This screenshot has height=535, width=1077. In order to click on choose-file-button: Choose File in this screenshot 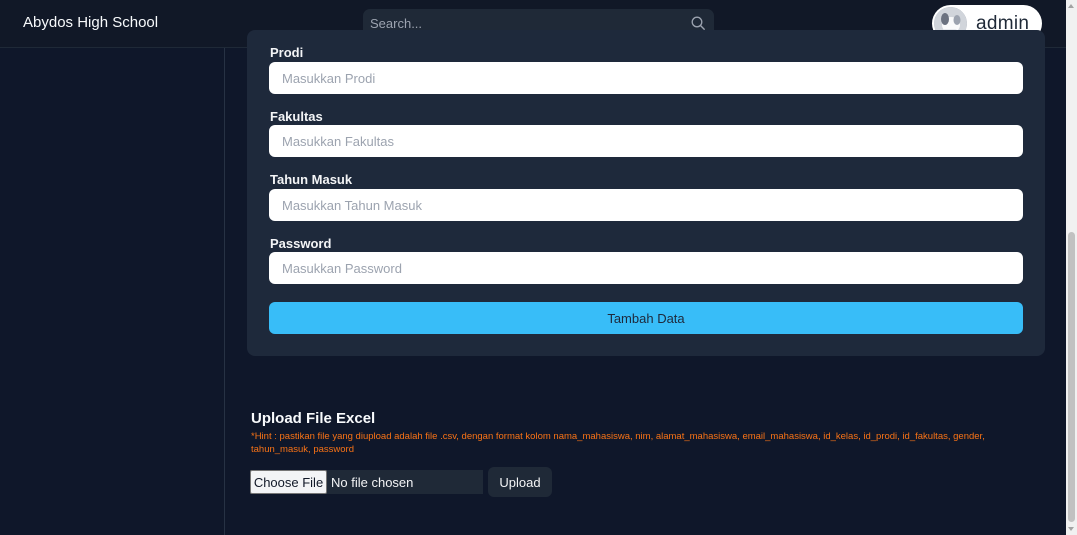, I will do `click(288, 482)`.